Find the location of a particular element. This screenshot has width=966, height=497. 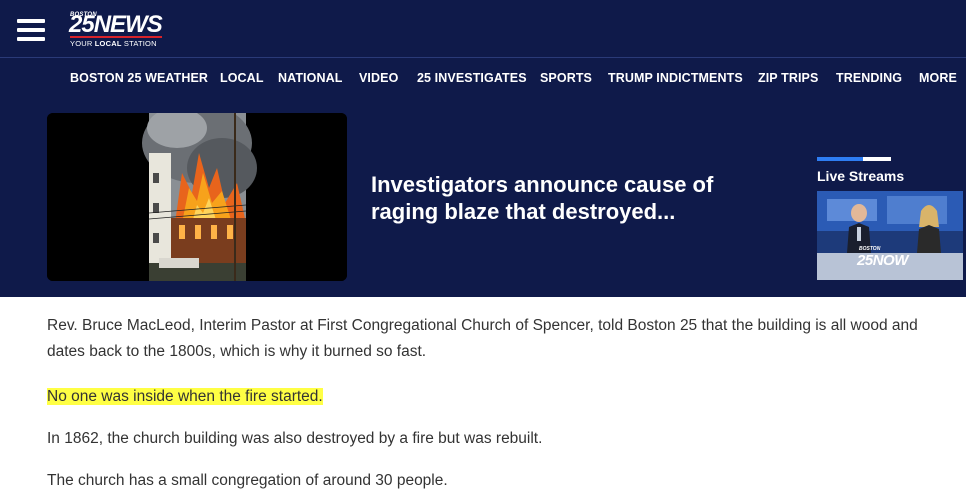

site-logo: BOSTON 25NEWS YOUR LOCAL STATION is located at coordinates (124, 30).